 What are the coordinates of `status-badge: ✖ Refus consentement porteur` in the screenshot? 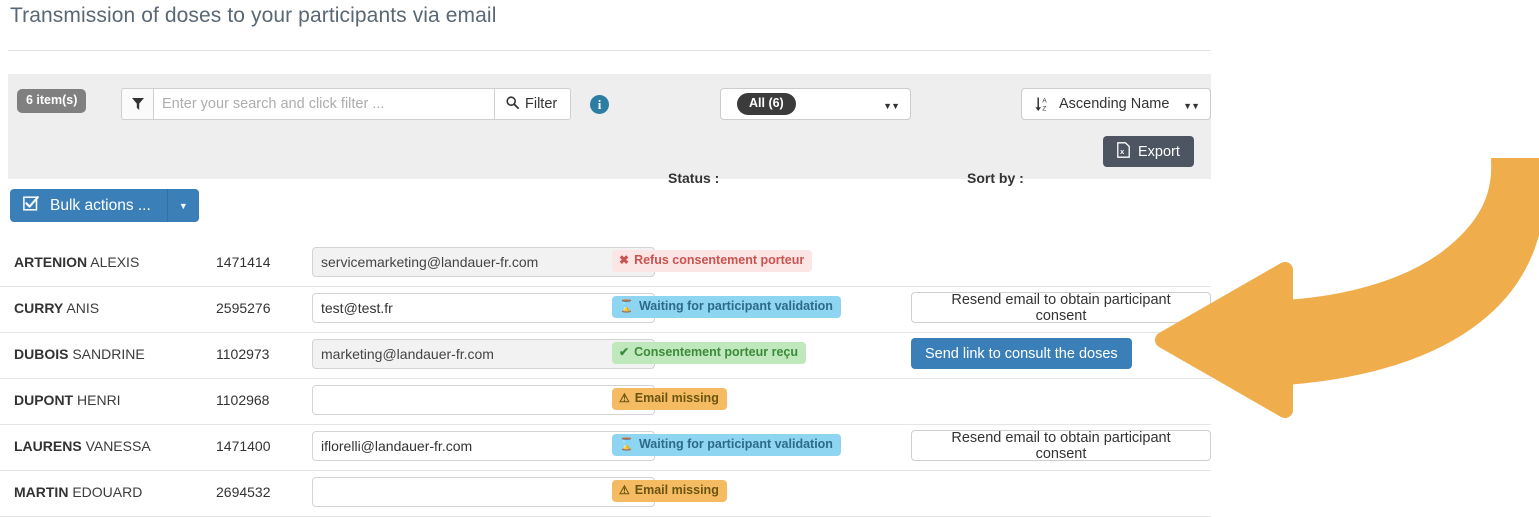 It's located at (712, 261).